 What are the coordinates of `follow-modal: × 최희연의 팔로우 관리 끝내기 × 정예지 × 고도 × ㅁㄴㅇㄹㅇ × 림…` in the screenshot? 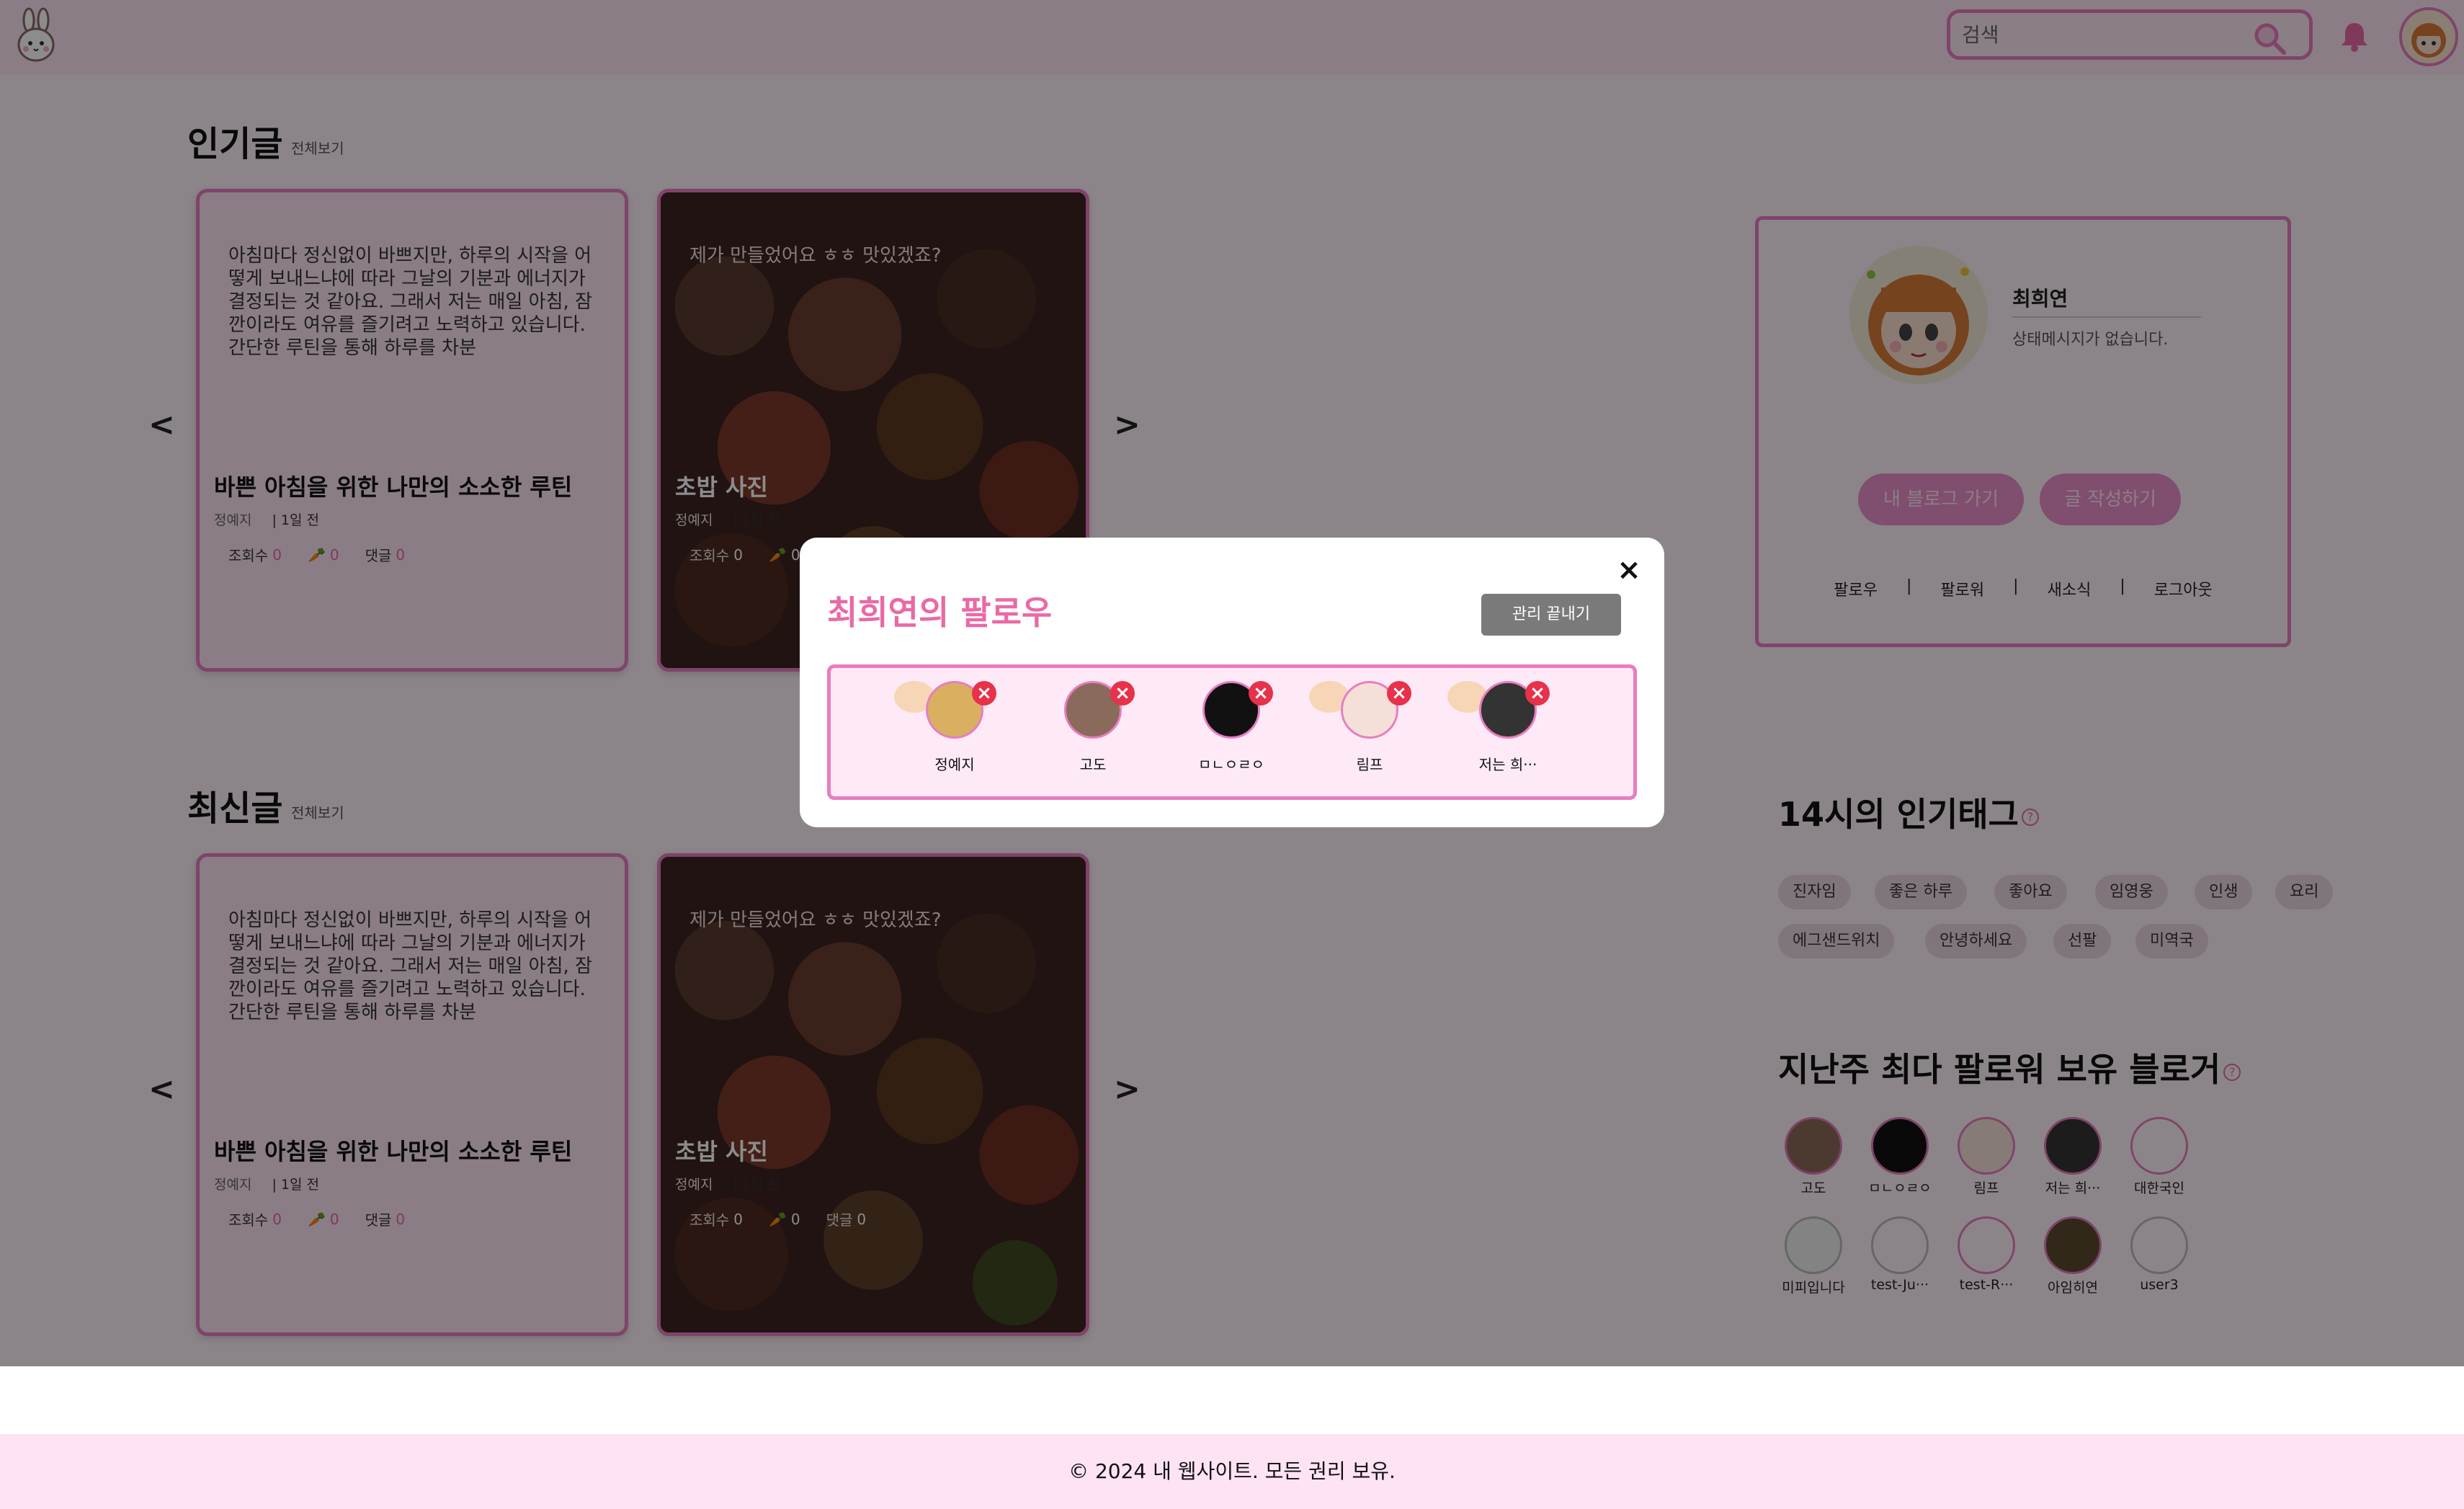 It's located at (1232, 682).